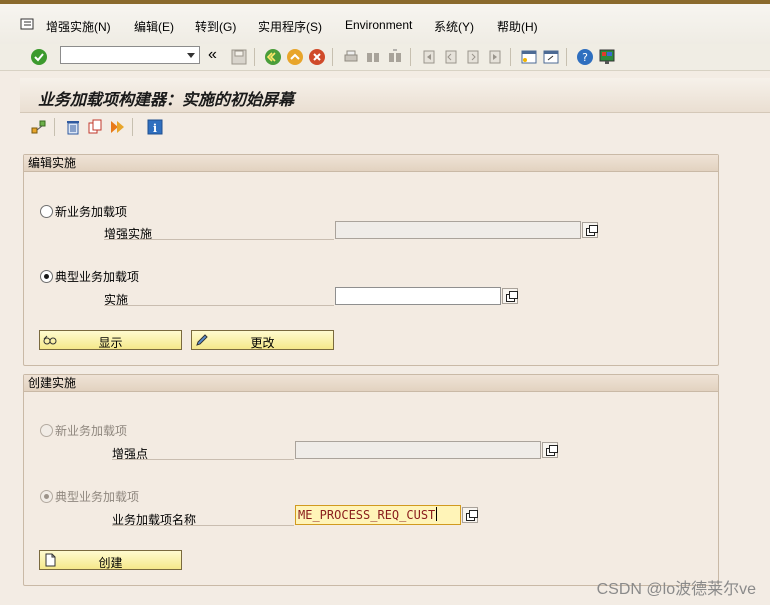  I want to click on watermark-text: CSDN @lo波德莱尔ve, so click(676, 589).